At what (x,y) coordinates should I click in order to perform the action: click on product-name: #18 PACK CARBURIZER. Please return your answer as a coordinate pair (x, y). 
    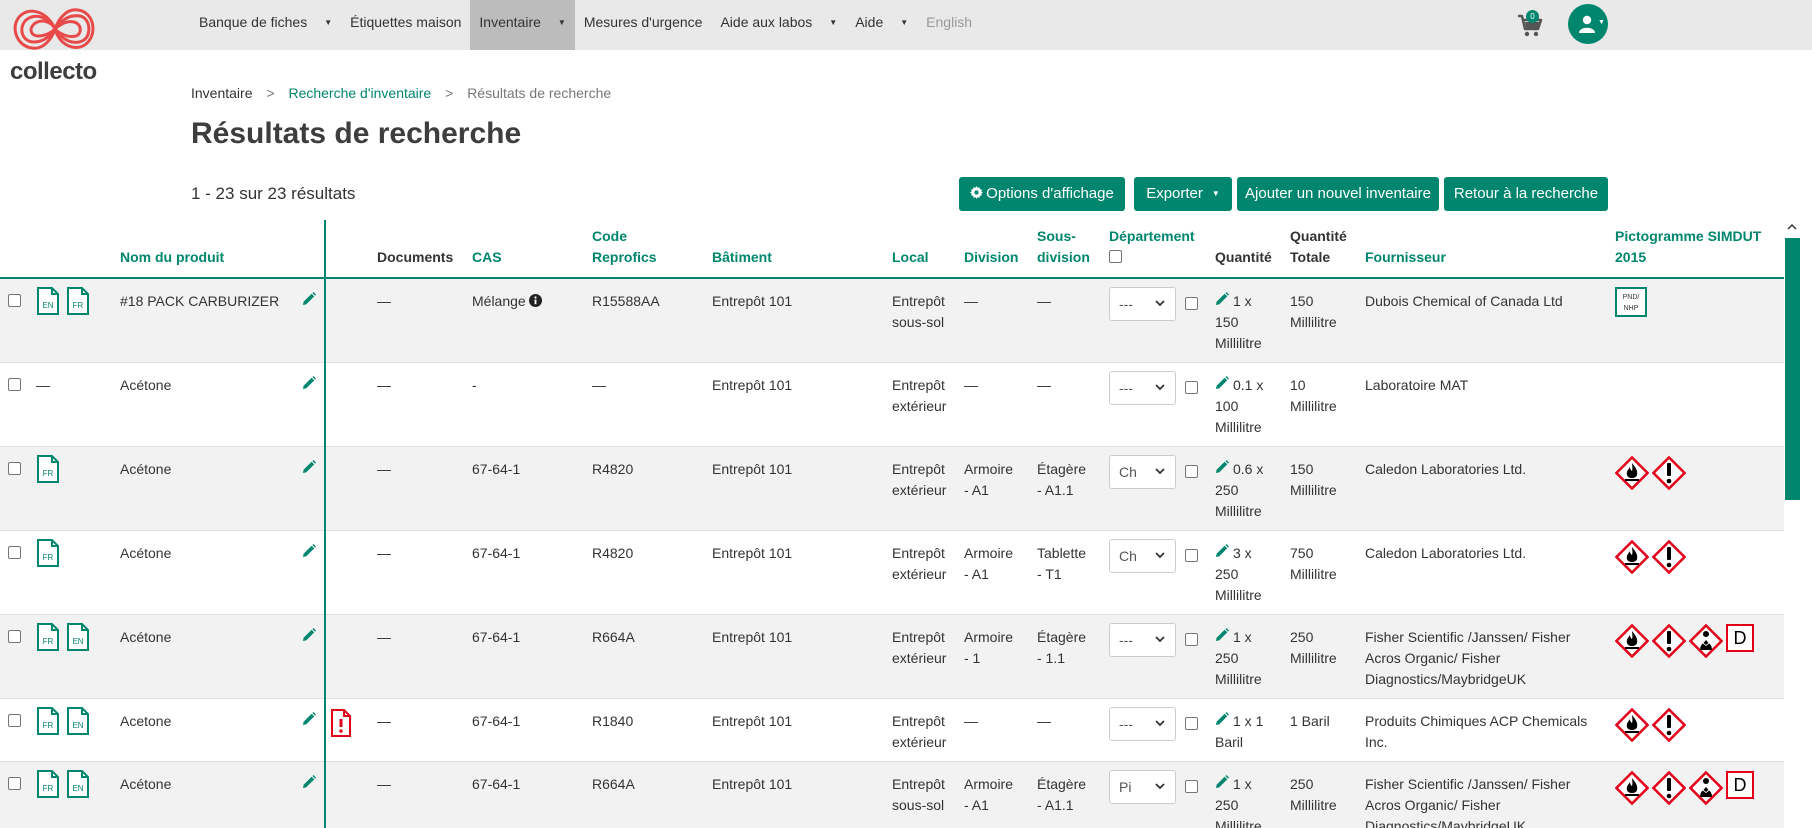
    Looking at the image, I should click on (199, 301).